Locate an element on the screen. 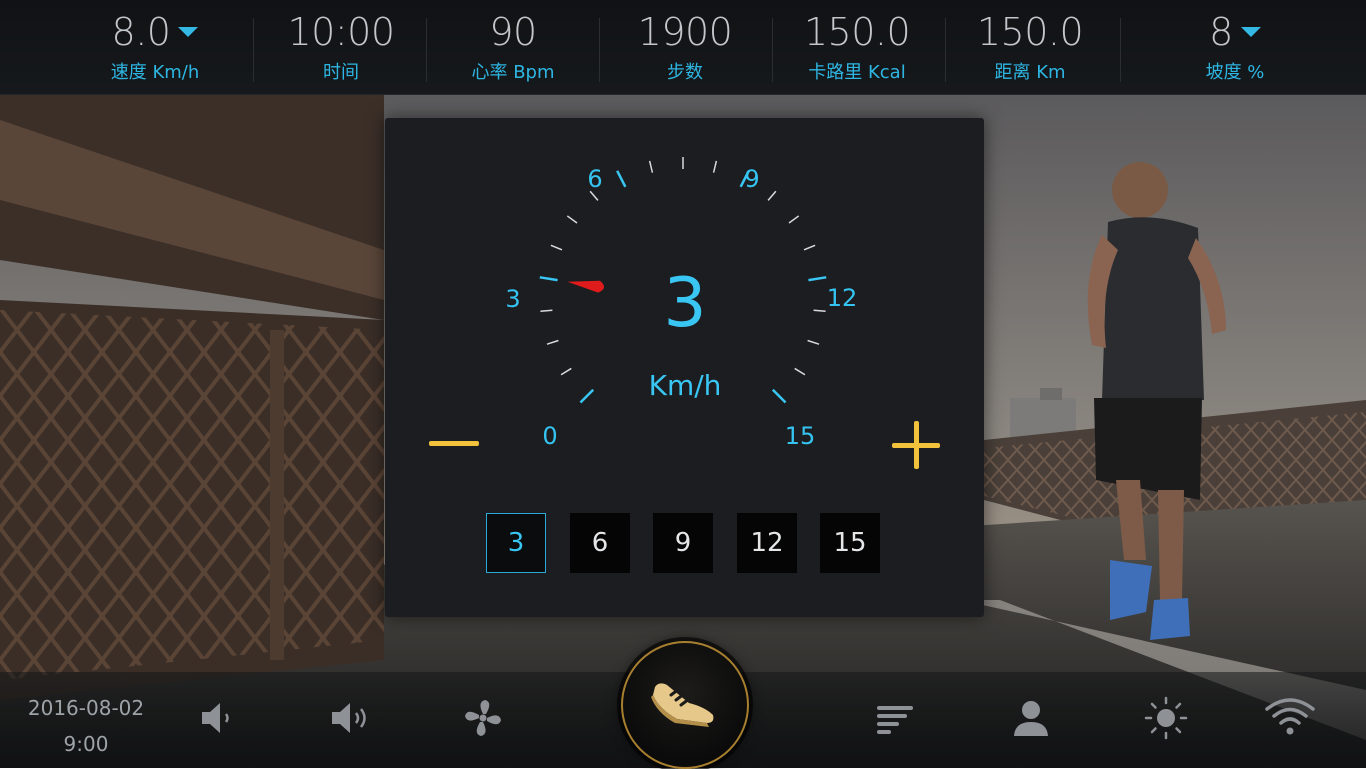 The height and width of the screenshot is (769, 1366). stat-speed-value: 8.0 is located at coordinates (155, 32).